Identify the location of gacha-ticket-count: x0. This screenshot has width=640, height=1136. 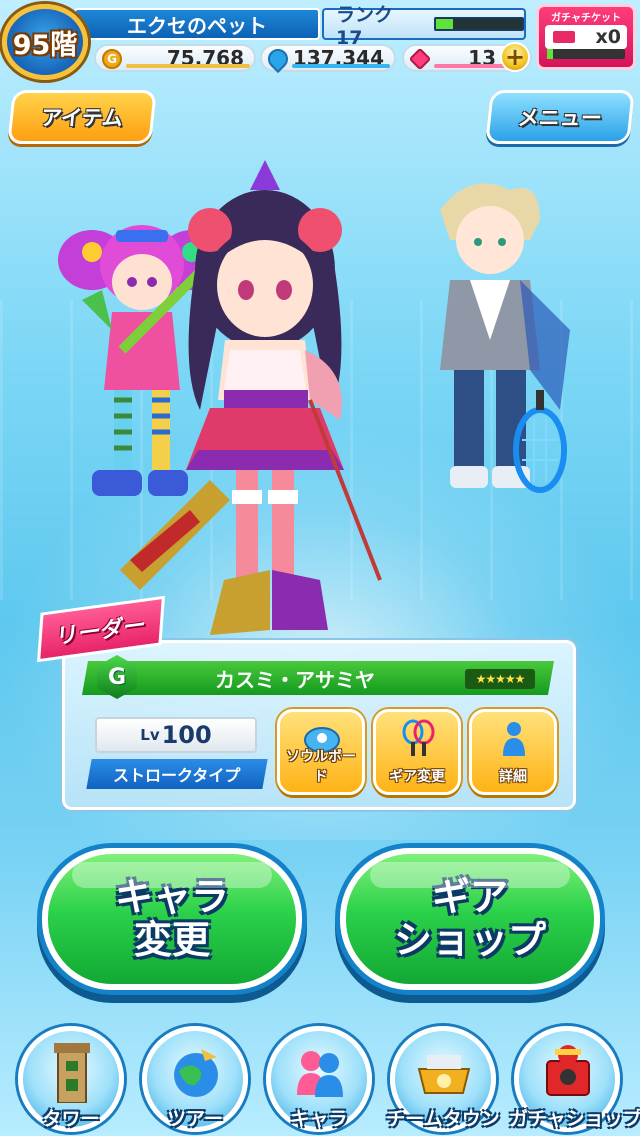
(608, 37).